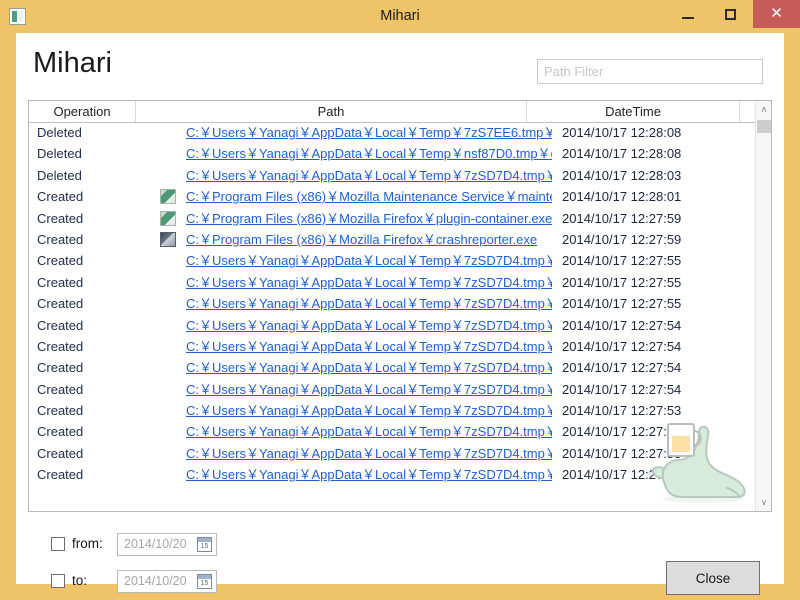 The height and width of the screenshot is (600, 800). What do you see at coordinates (155, 581) in the screenshot?
I see `to-date-value: 2014/10/20` at bounding box center [155, 581].